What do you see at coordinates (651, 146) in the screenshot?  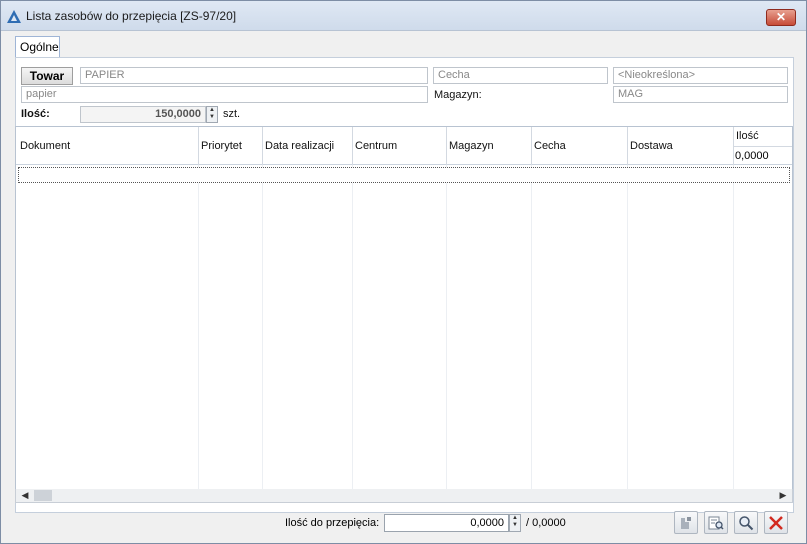 I see `column-header-dostawa: Dostawa` at bounding box center [651, 146].